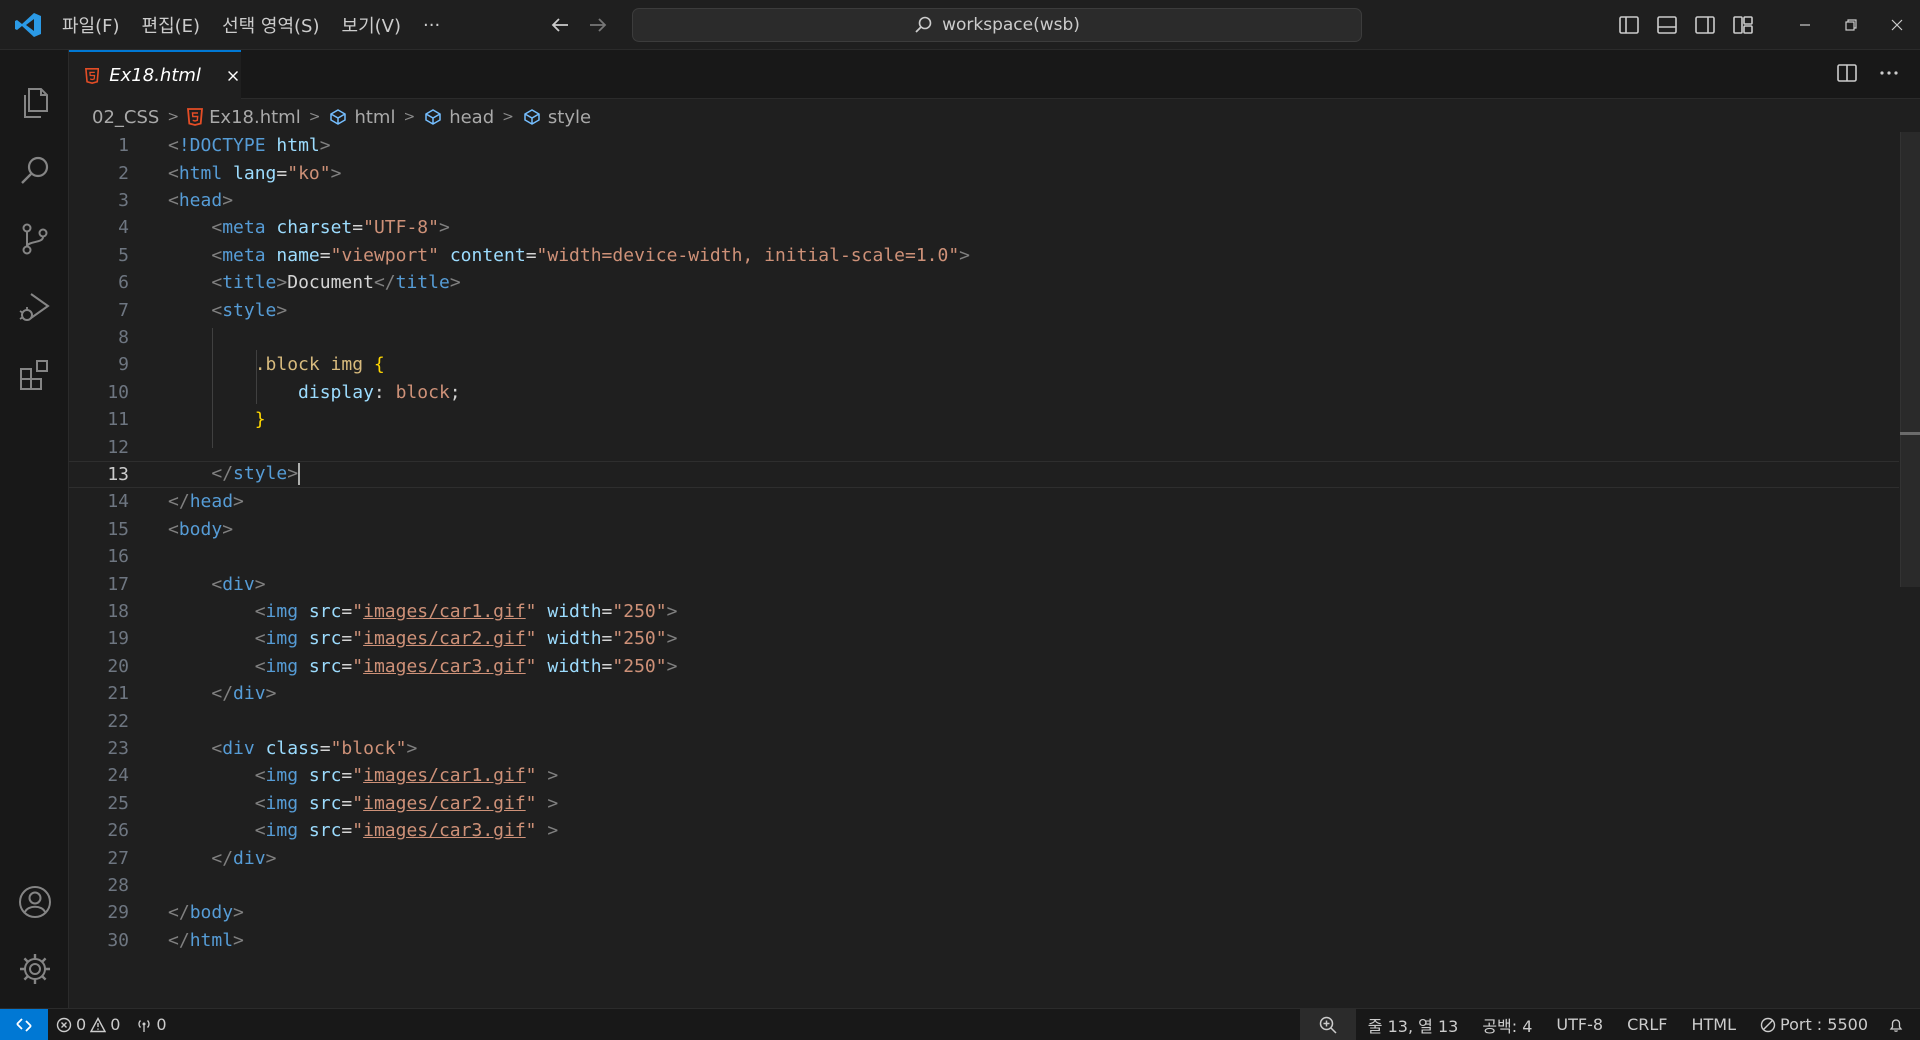  What do you see at coordinates (984, 556) in the screenshot?
I see `code-line: 16` at bounding box center [984, 556].